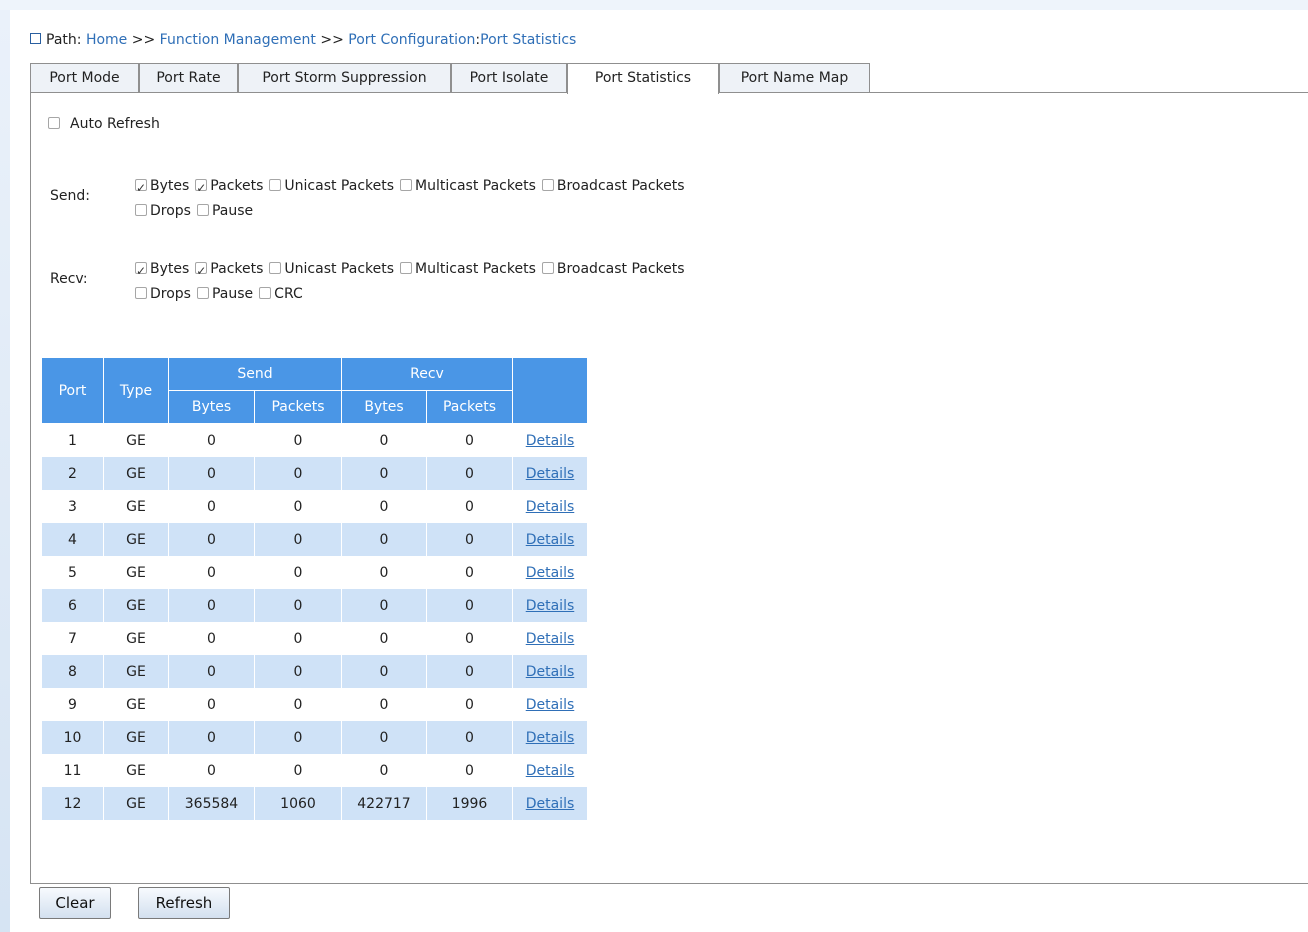 This screenshot has height=932, width=1308. Describe the element at coordinates (265, 293) in the screenshot. I see `recv-crc-checkbox` at that location.